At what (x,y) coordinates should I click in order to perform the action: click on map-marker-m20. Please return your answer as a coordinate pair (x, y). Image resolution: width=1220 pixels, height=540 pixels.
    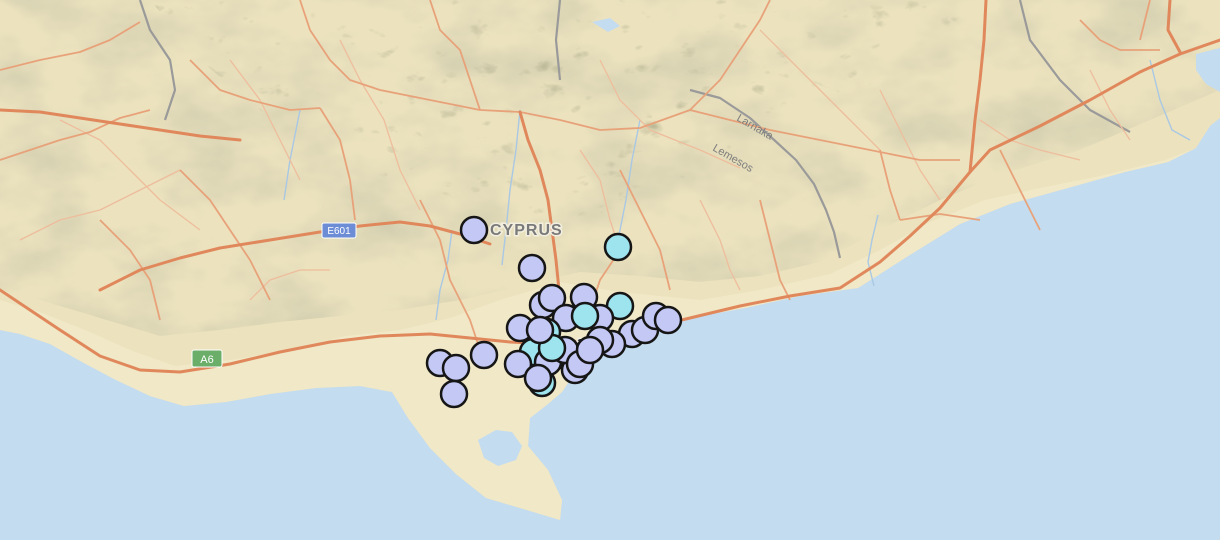
    Looking at the image, I should click on (456, 368).